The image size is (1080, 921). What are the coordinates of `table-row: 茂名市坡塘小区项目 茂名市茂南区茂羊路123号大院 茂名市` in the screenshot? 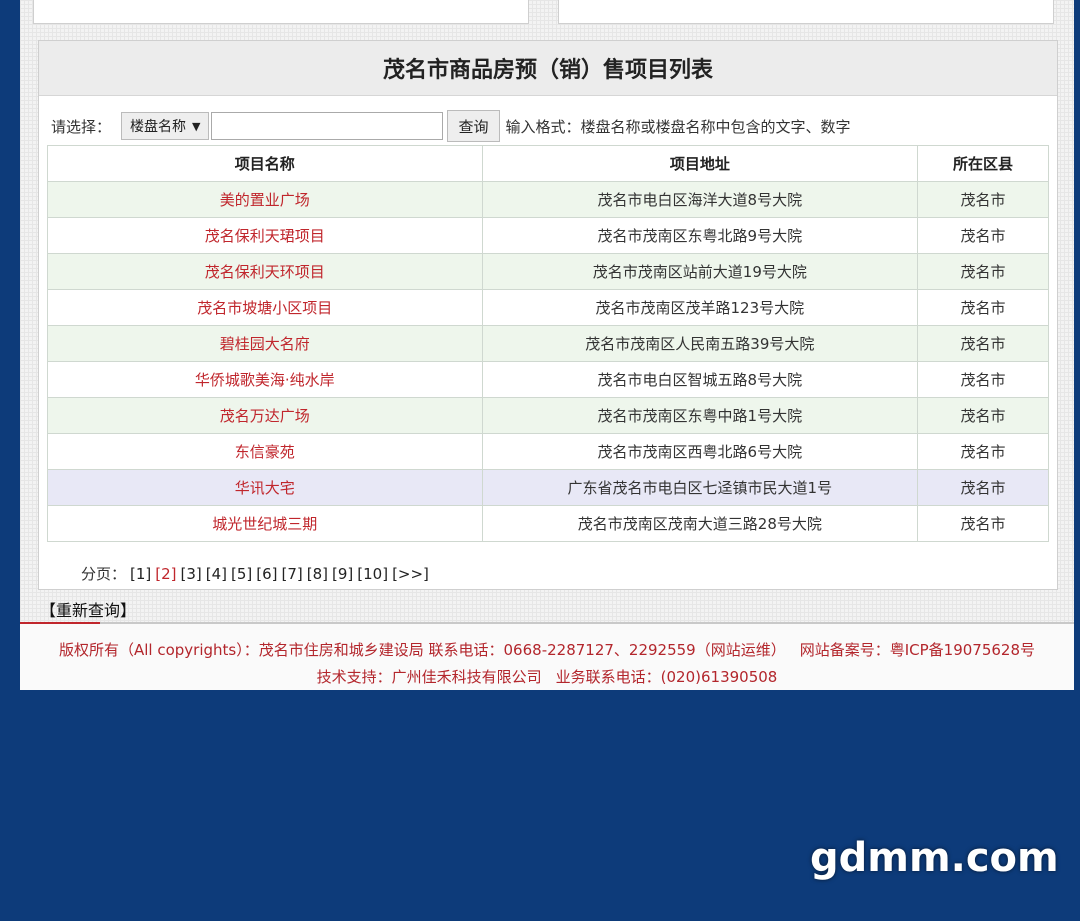 It's located at (548, 307).